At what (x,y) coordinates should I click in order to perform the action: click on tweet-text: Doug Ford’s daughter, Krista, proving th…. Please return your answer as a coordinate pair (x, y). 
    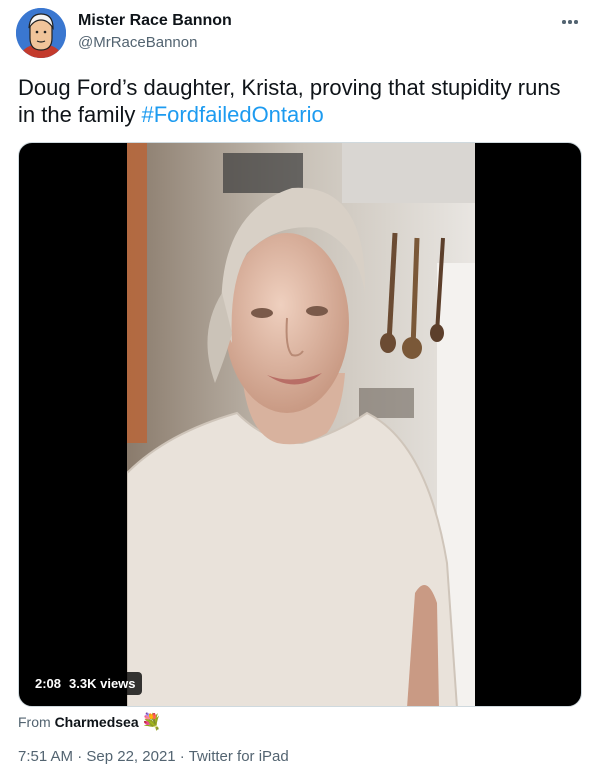
    Looking at the image, I should click on (298, 101).